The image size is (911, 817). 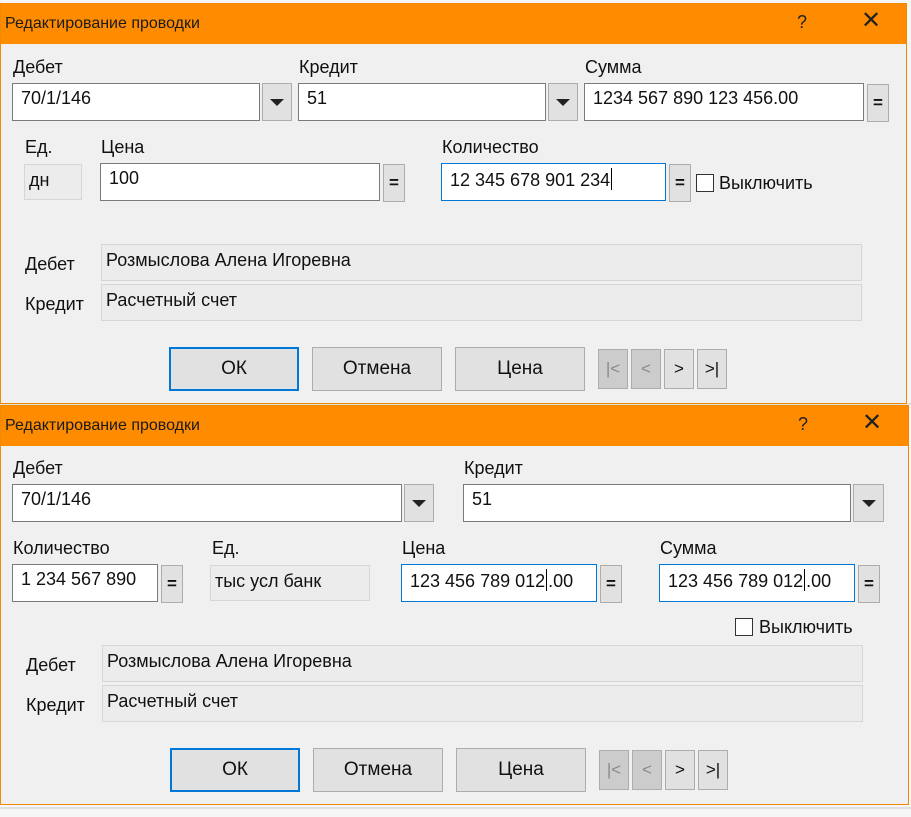 What do you see at coordinates (736, 581) in the screenshot?
I see `summa-value-int: 123 456 789 012` at bounding box center [736, 581].